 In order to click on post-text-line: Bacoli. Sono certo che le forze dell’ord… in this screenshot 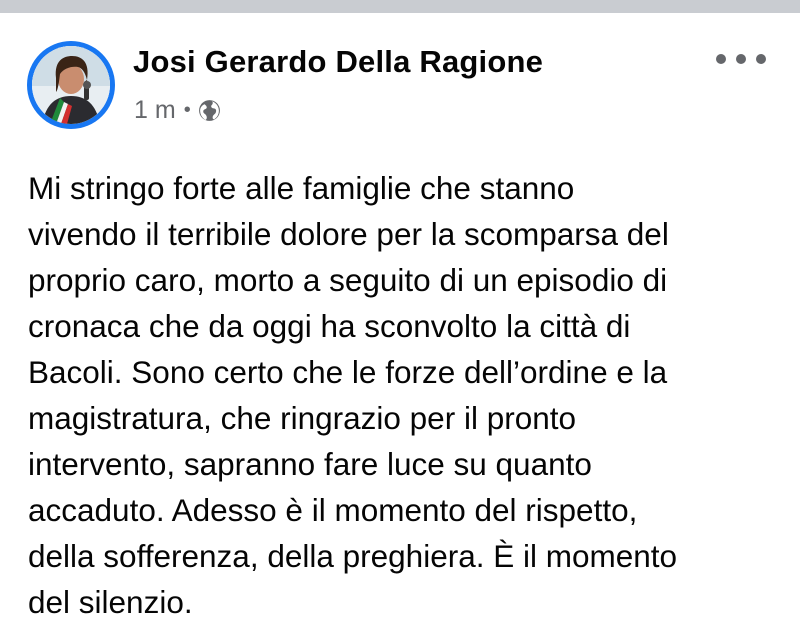, I will do `click(348, 372)`.